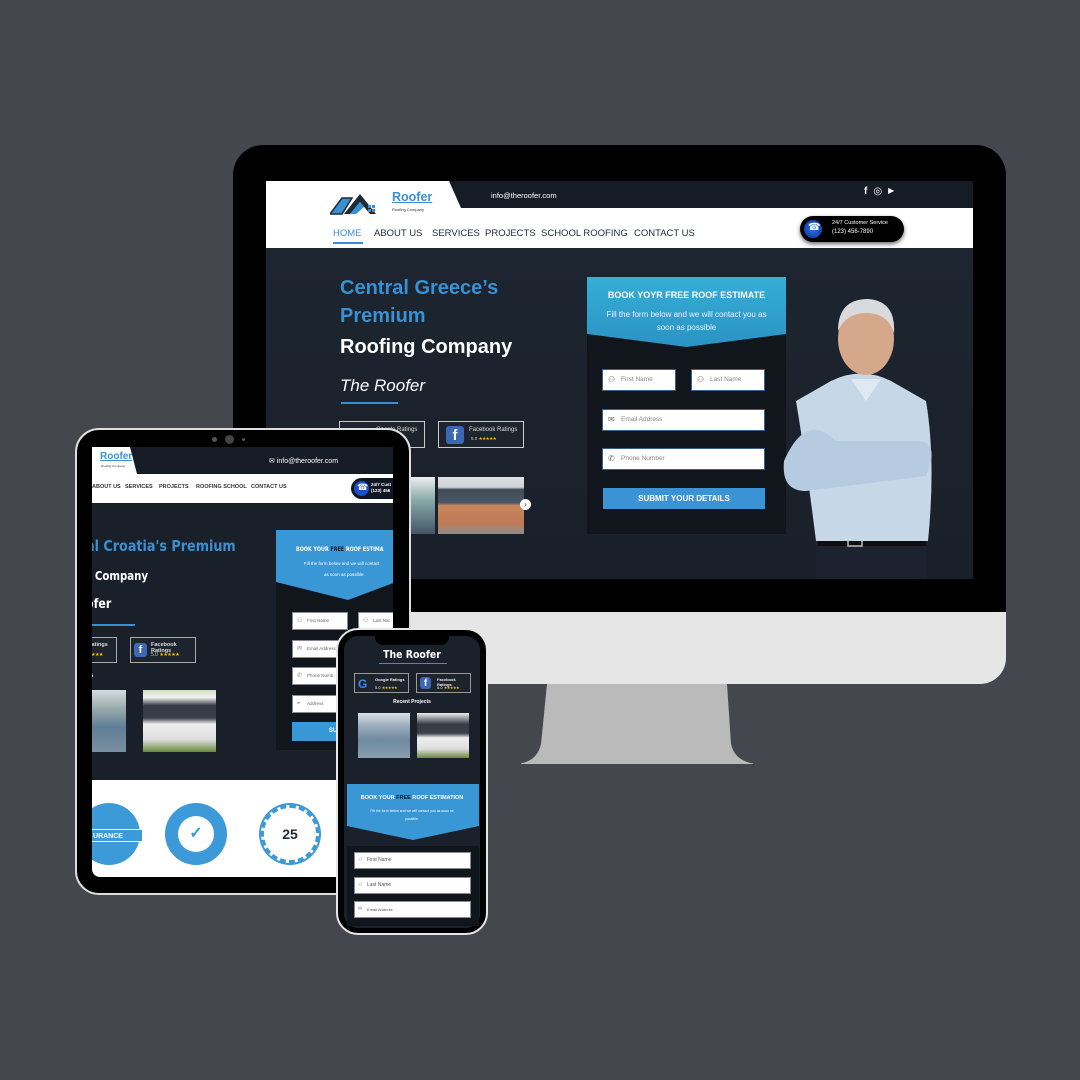 The width and height of the screenshot is (1080, 1080). Describe the element at coordinates (385, 203) in the screenshot. I see `logo-link: Roofer Roofing Company` at that location.